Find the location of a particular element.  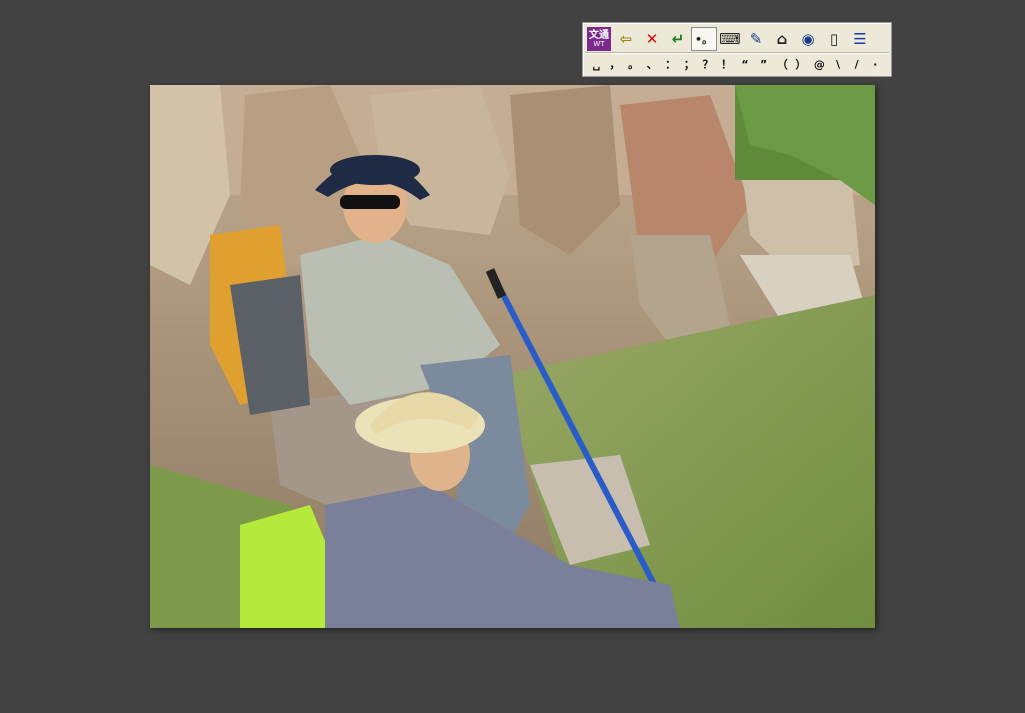

punctuation-key: 、 is located at coordinates (652, 64).